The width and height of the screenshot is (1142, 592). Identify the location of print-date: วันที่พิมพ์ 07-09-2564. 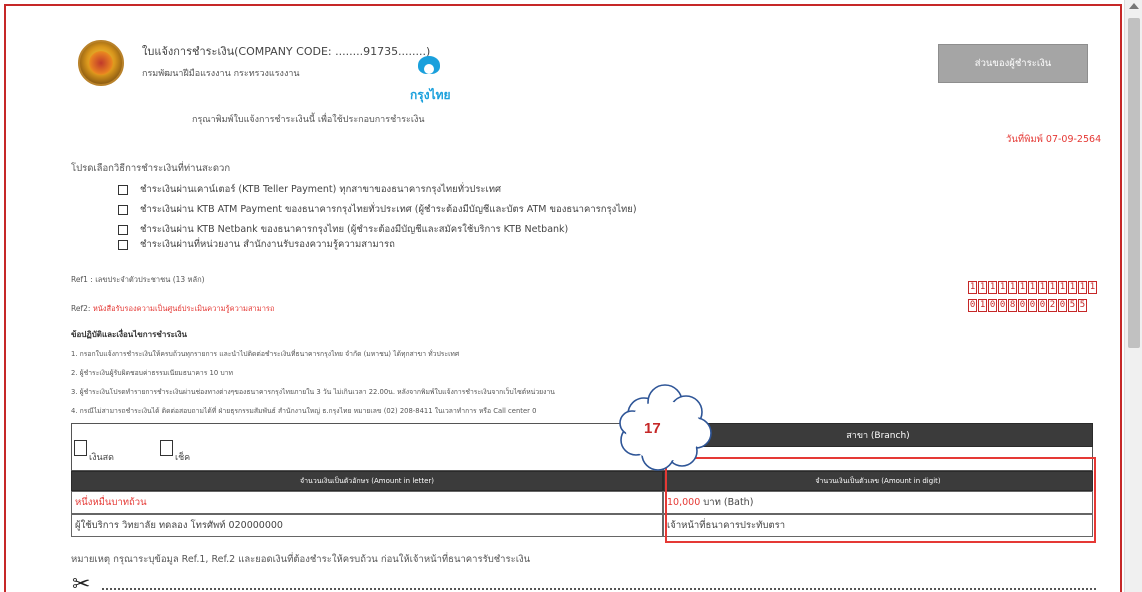
(1054, 139).